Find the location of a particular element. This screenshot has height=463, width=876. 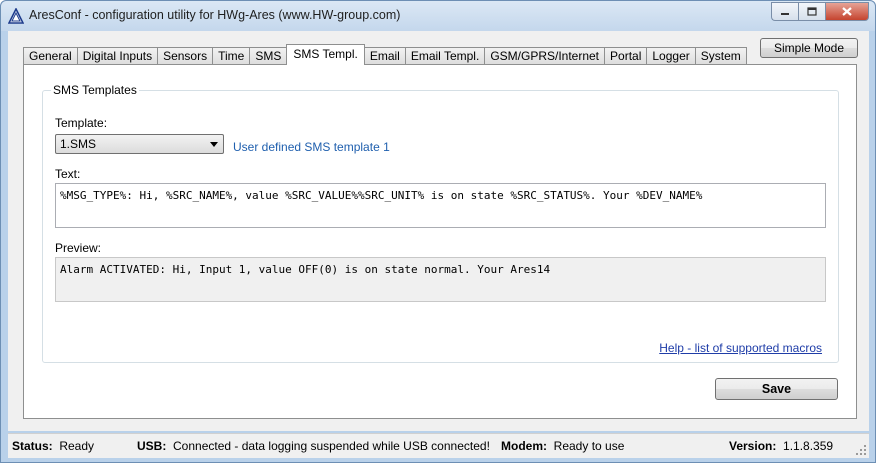

close-icon is located at coordinates (847, 11).